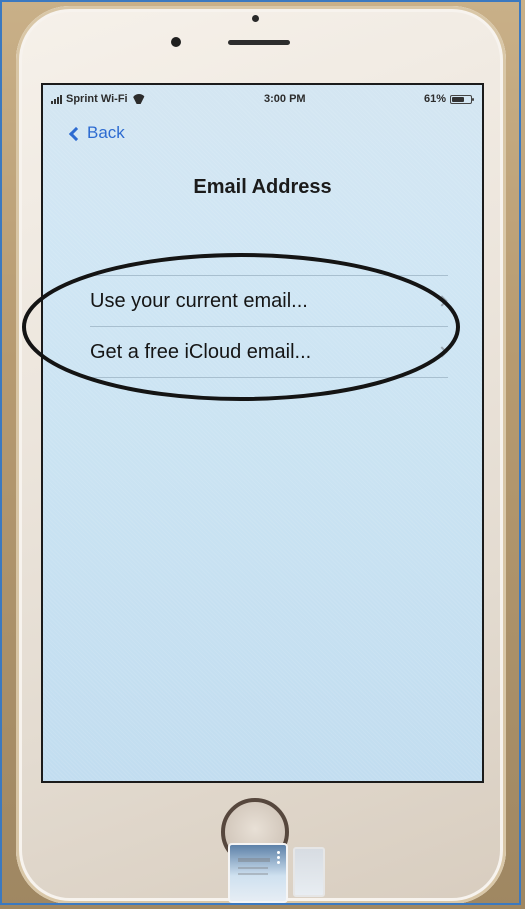 The width and height of the screenshot is (525, 909). What do you see at coordinates (259, 42) in the screenshot?
I see `earpiece-speaker` at bounding box center [259, 42].